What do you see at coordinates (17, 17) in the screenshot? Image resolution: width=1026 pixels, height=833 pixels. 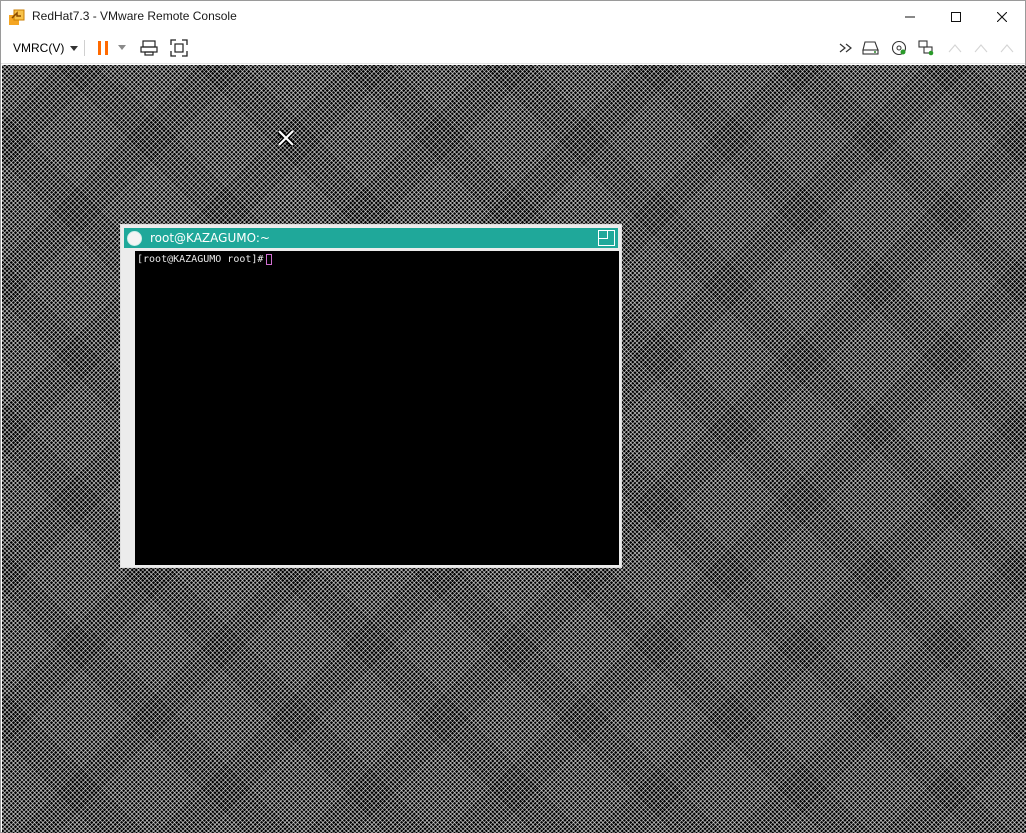 I see `vmrc-app-icon` at bounding box center [17, 17].